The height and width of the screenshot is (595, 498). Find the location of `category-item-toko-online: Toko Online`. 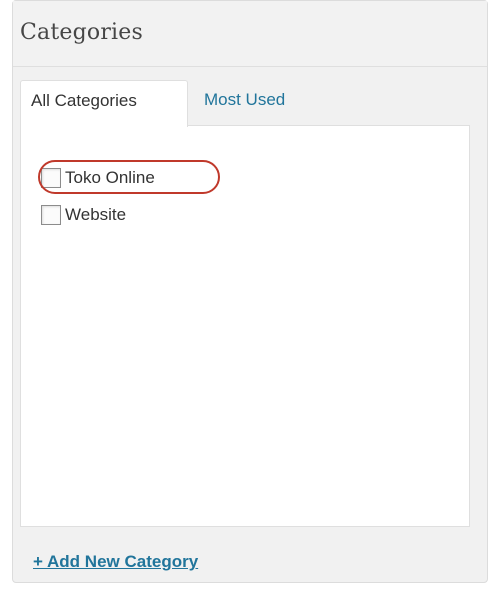

category-item-toko-online: Toko Online is located at coordinates (98, 178).